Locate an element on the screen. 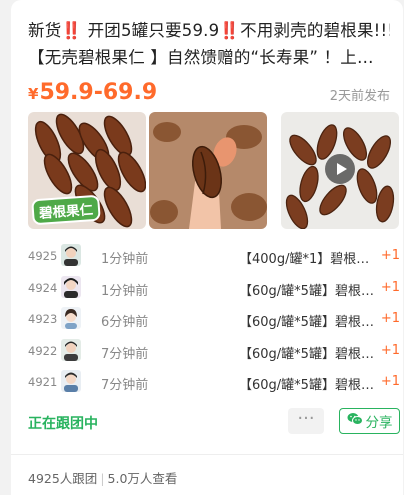 This screenshot has height=495, width=404. view-count: 5.0万人查看 is located at coordinates (142, 478).